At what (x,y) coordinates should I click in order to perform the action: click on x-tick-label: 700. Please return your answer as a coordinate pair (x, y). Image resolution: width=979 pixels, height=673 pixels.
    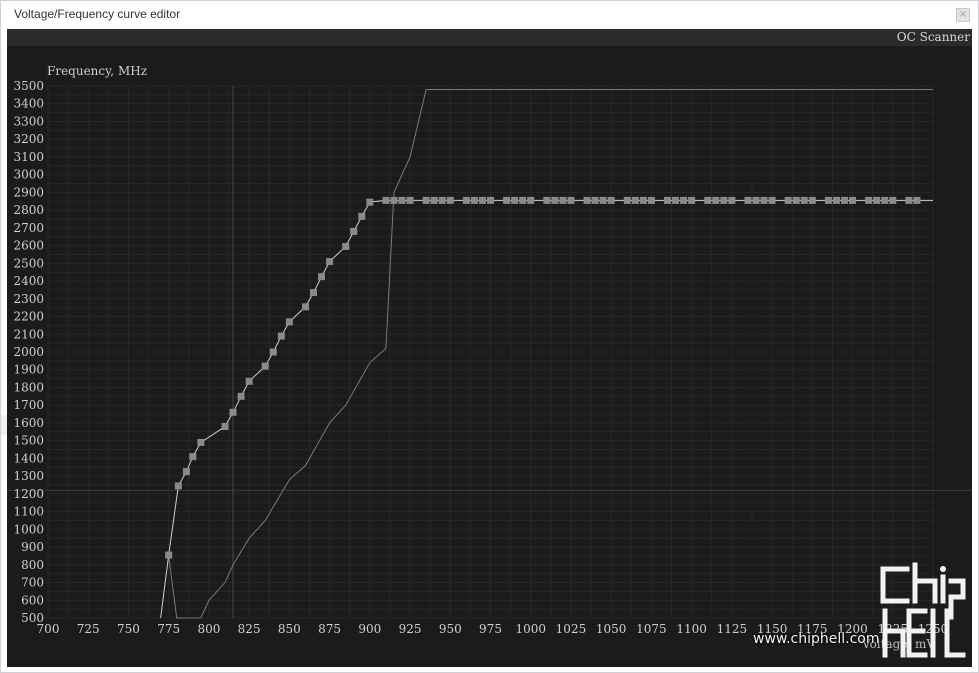
    Looking at the image, I should click on (48, 629).